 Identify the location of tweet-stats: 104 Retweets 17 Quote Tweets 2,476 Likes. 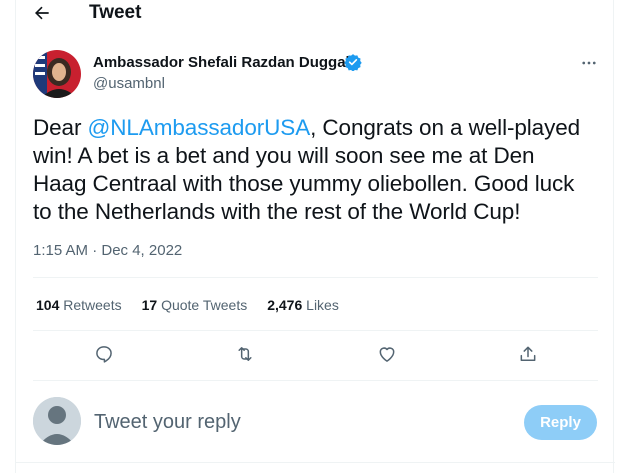
(197, 305).